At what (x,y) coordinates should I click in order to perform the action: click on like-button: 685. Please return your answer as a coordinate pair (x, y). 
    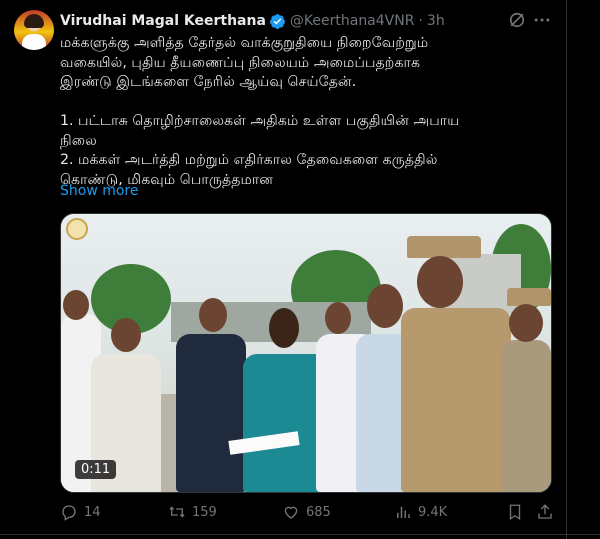
    Looking at the image, I should click on (306, 512).